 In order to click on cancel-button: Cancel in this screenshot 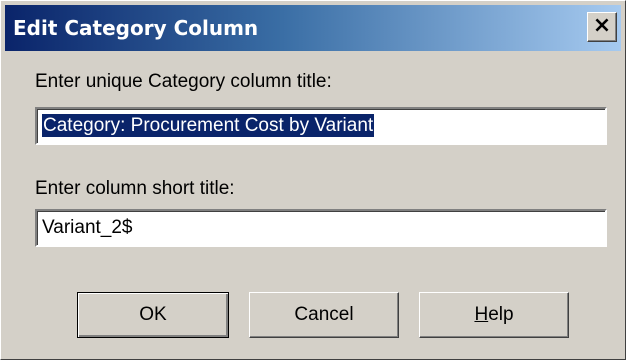, I will do `click(324, 315)`.